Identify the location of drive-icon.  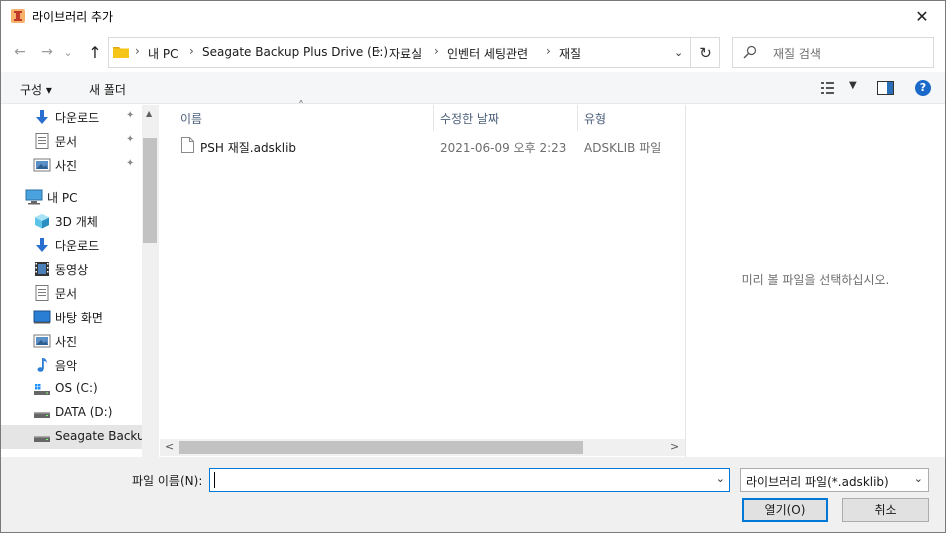
(42, 439).